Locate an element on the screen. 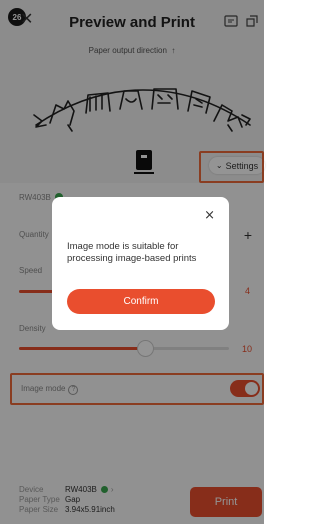  confirm-button: Confirm is located at coordinates (141, 301).